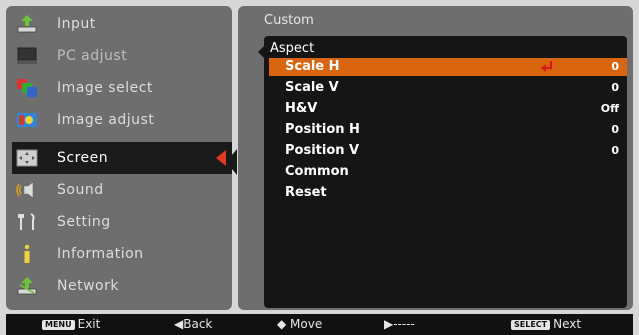 The image size is (639, 335). Describe the element at coordinates (88, 286) in the screenshot. I see `menu-label-network: Network` at that location.